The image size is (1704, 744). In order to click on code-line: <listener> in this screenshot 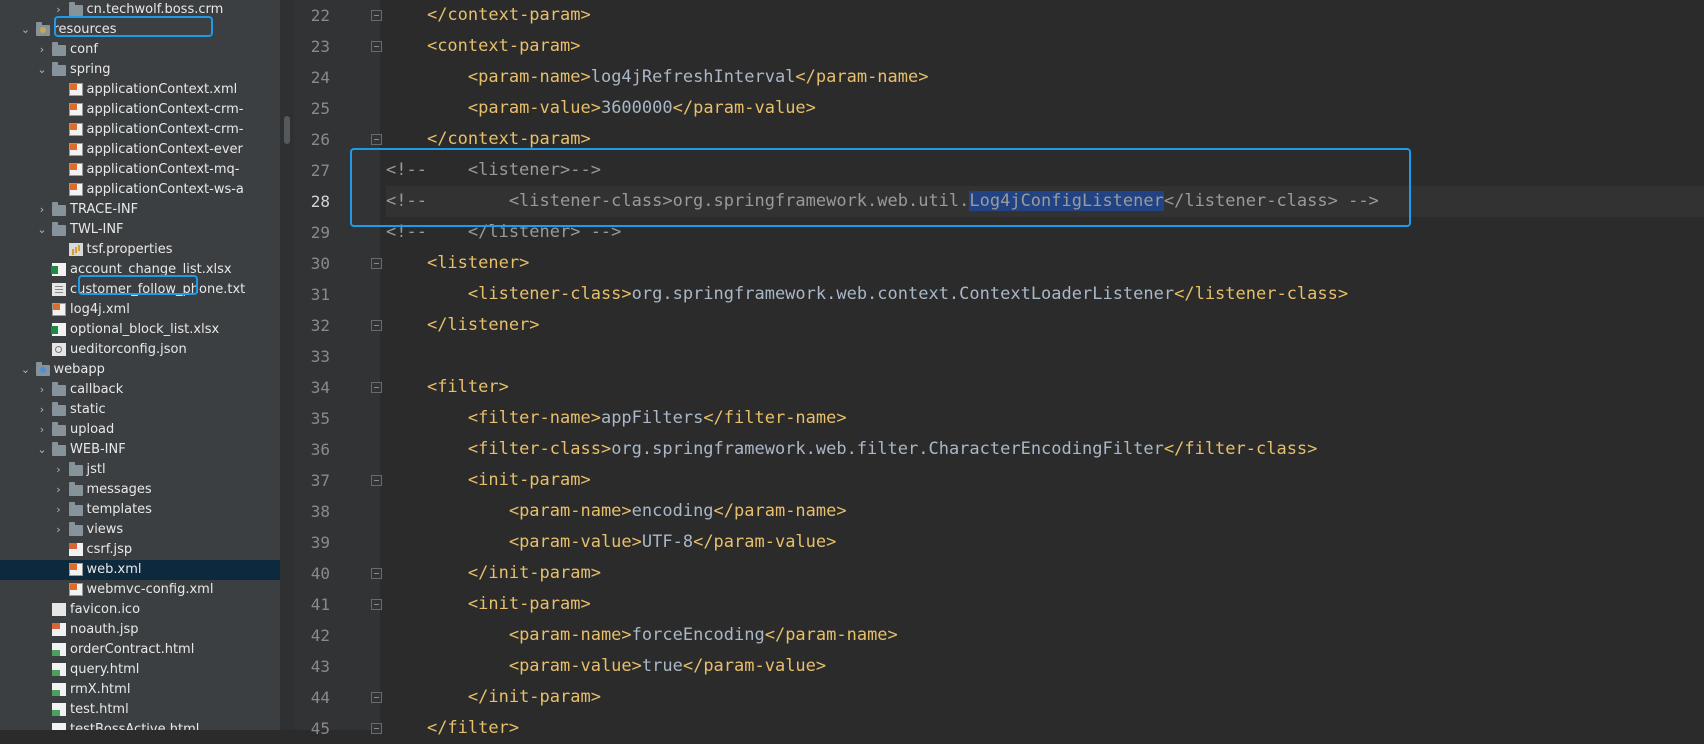, I will do `click(1045, 263)`.